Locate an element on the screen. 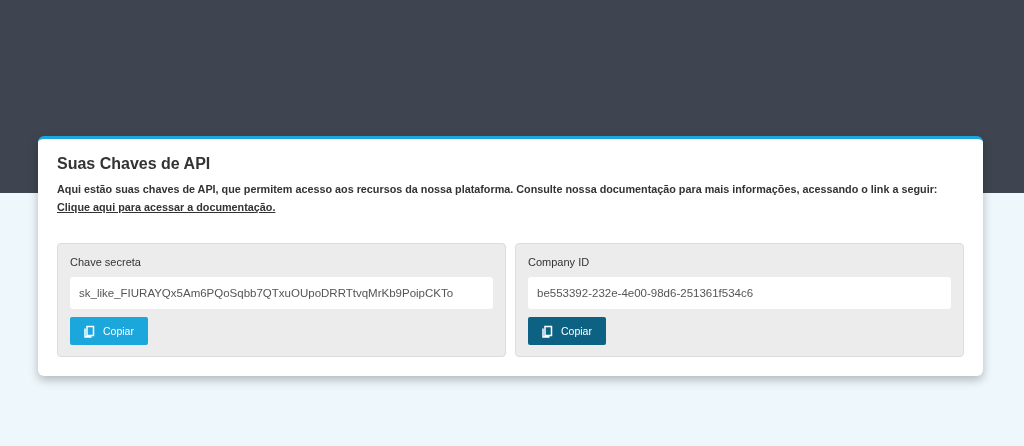 The height and width of the screenshot is (446, 1024). key-label: Company ID is located at coordinates (559, 262).